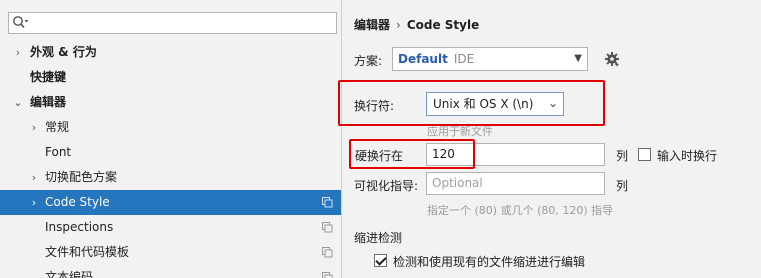 This screenshot has height=278, width=761. I want to click on scheme-tag: IDE, so click(464, 59).